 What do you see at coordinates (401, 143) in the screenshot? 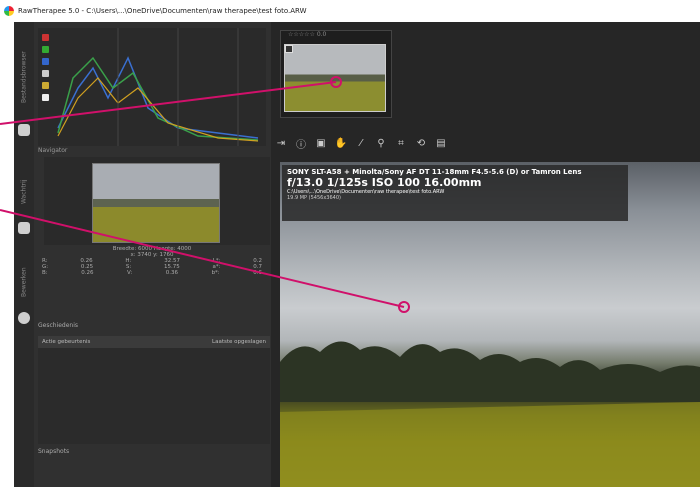
I see `crop-icon: ⌗` at bounding box center [401, 143].